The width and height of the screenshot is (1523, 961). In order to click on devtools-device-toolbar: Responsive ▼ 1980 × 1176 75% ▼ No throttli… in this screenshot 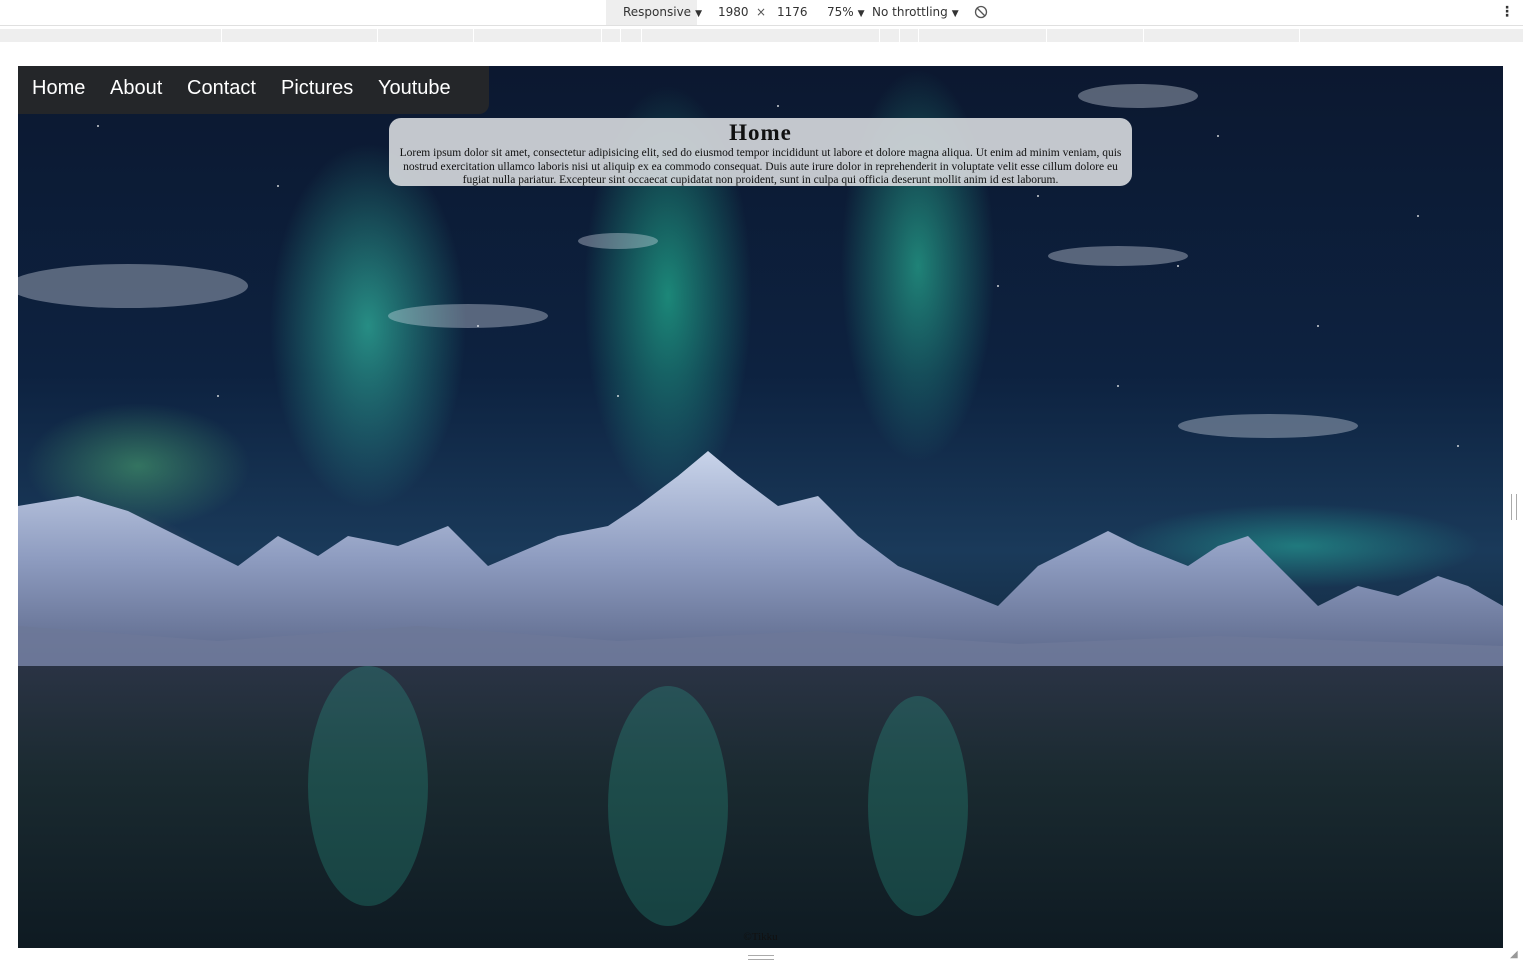, I will do `click(761, 13)`.